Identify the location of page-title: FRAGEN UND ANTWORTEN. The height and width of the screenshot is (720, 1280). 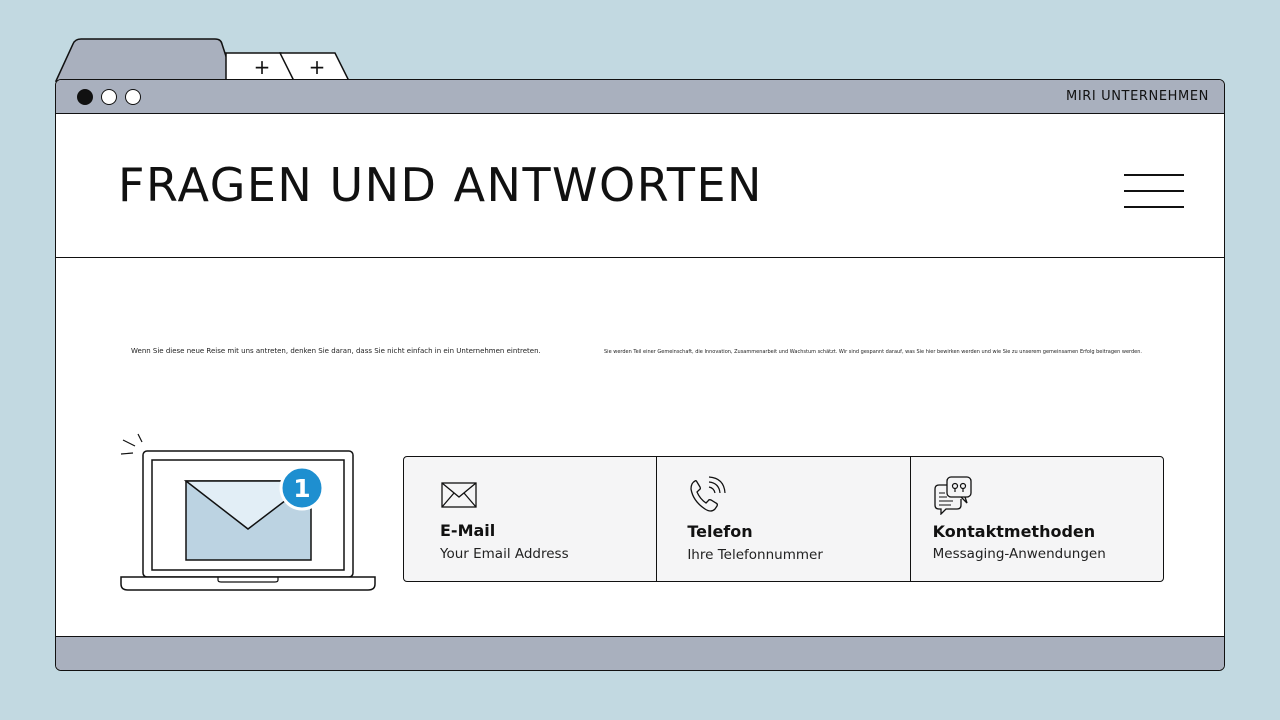
(440, 185).